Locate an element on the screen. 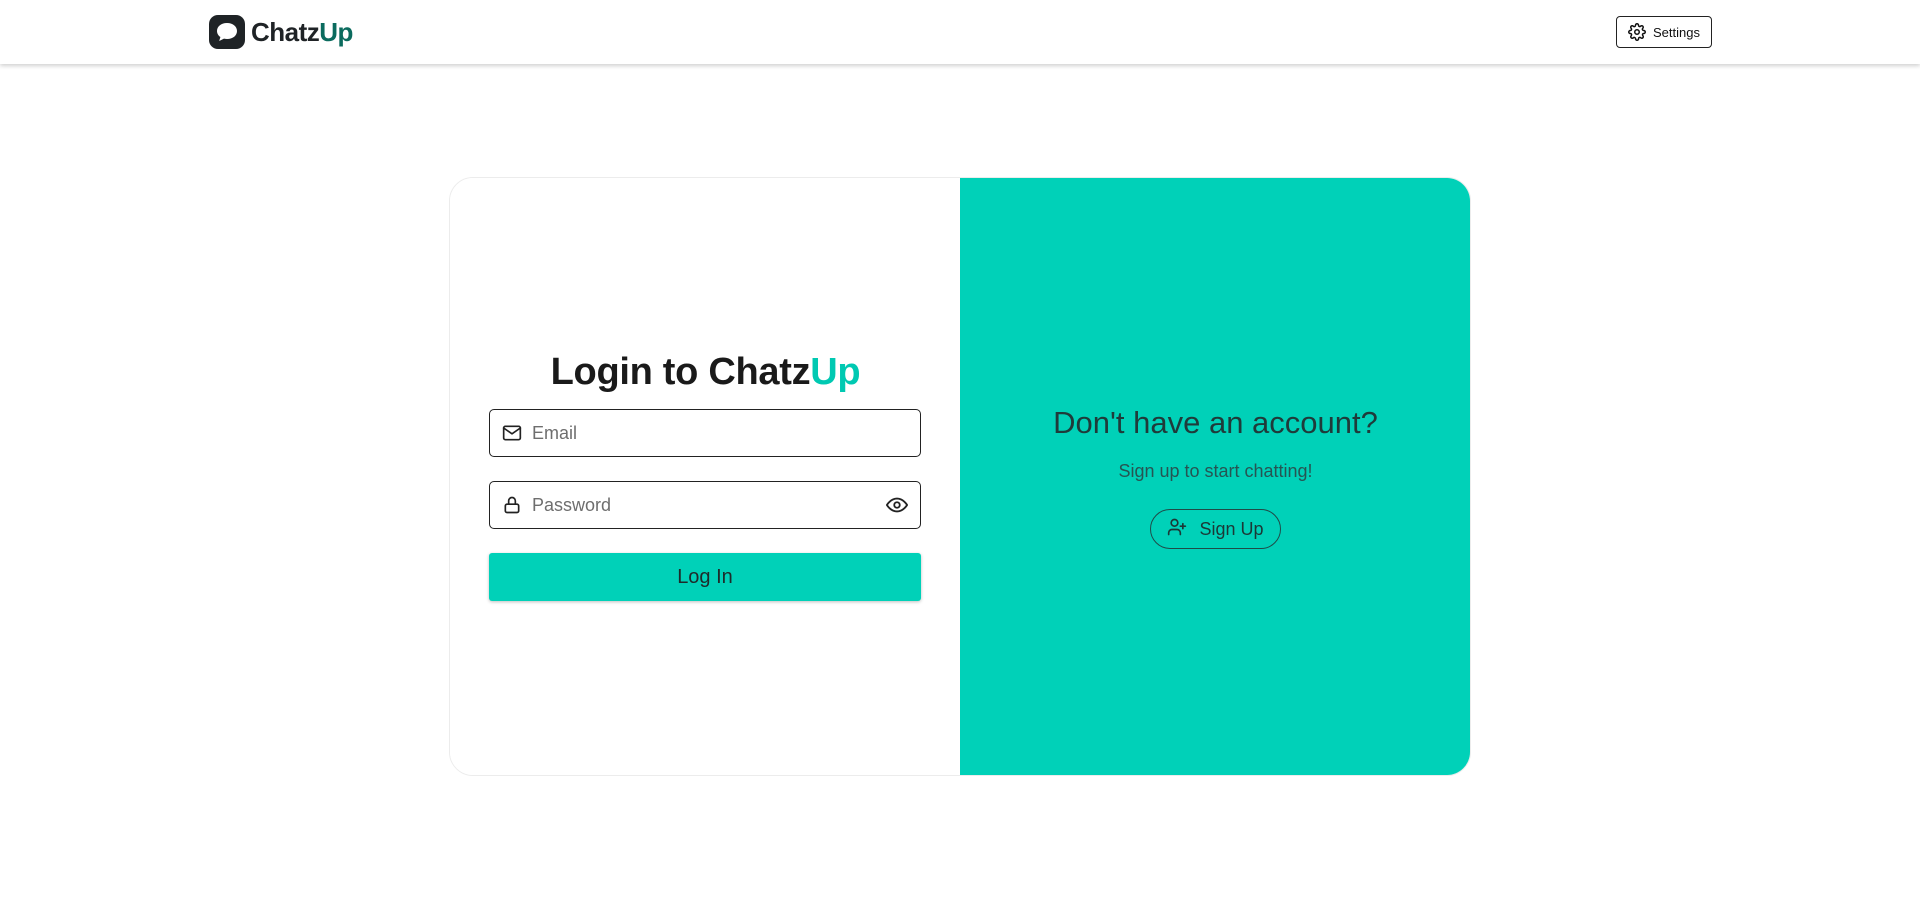 This screenshot has height=921, width=1920. eye-icon is located at coordinates (897, 505).